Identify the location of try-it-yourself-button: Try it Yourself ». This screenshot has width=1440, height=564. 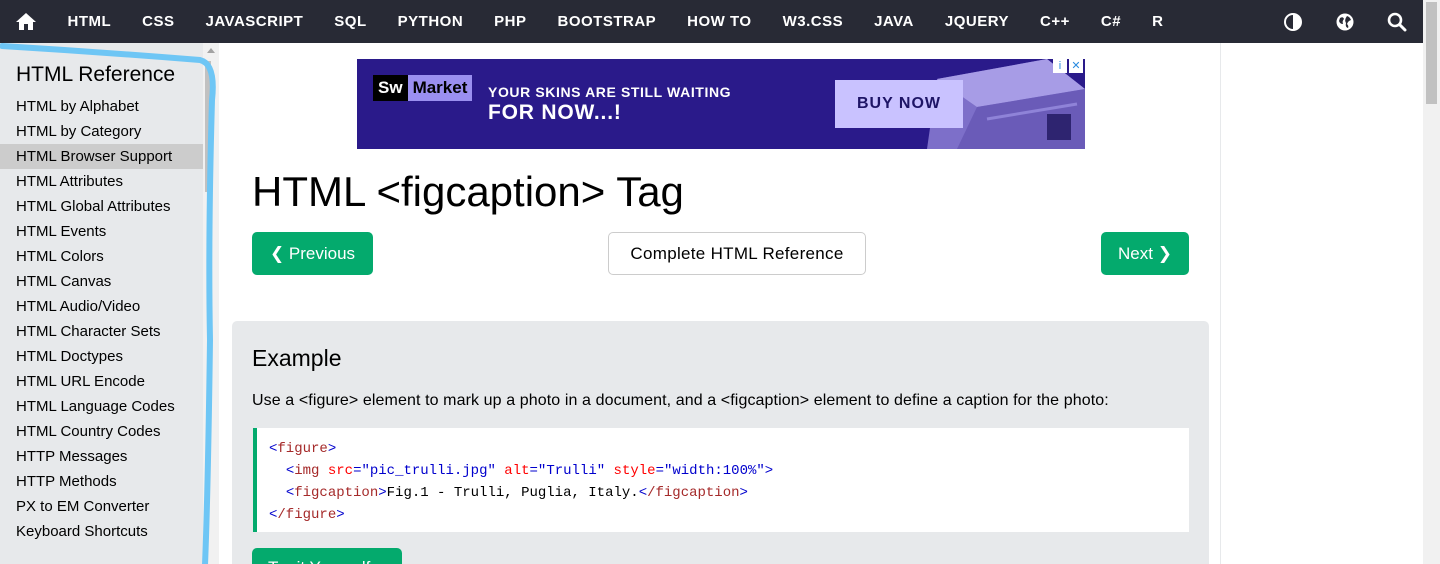
(327, 556).